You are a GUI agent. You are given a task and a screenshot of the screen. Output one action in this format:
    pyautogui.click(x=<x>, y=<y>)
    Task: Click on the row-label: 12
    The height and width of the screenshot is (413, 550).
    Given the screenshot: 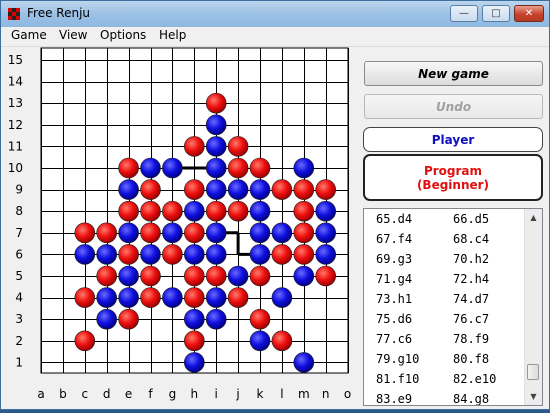 What is the action you would take?
    pyautogui.click(x=15, y=125)
    